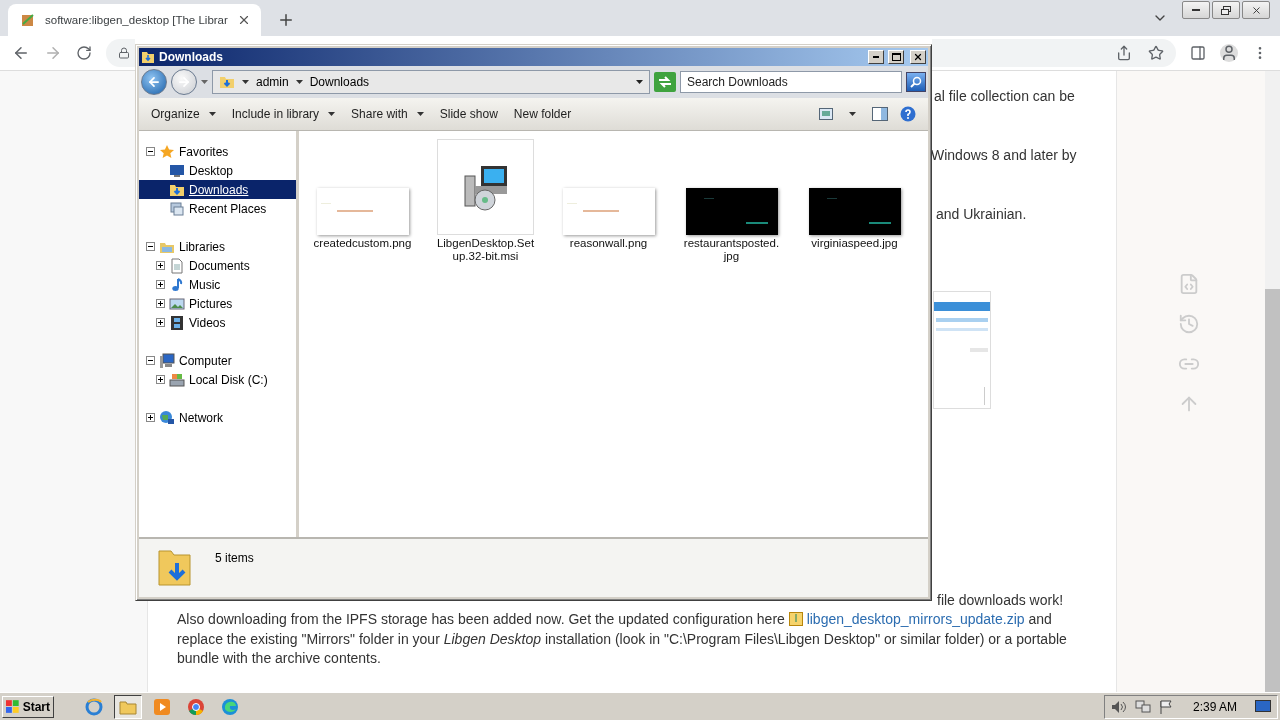  What do you see at coordinates (542, 114) in the screenshot?
I see `command-button: New folder` at bounding box center [542, 114].